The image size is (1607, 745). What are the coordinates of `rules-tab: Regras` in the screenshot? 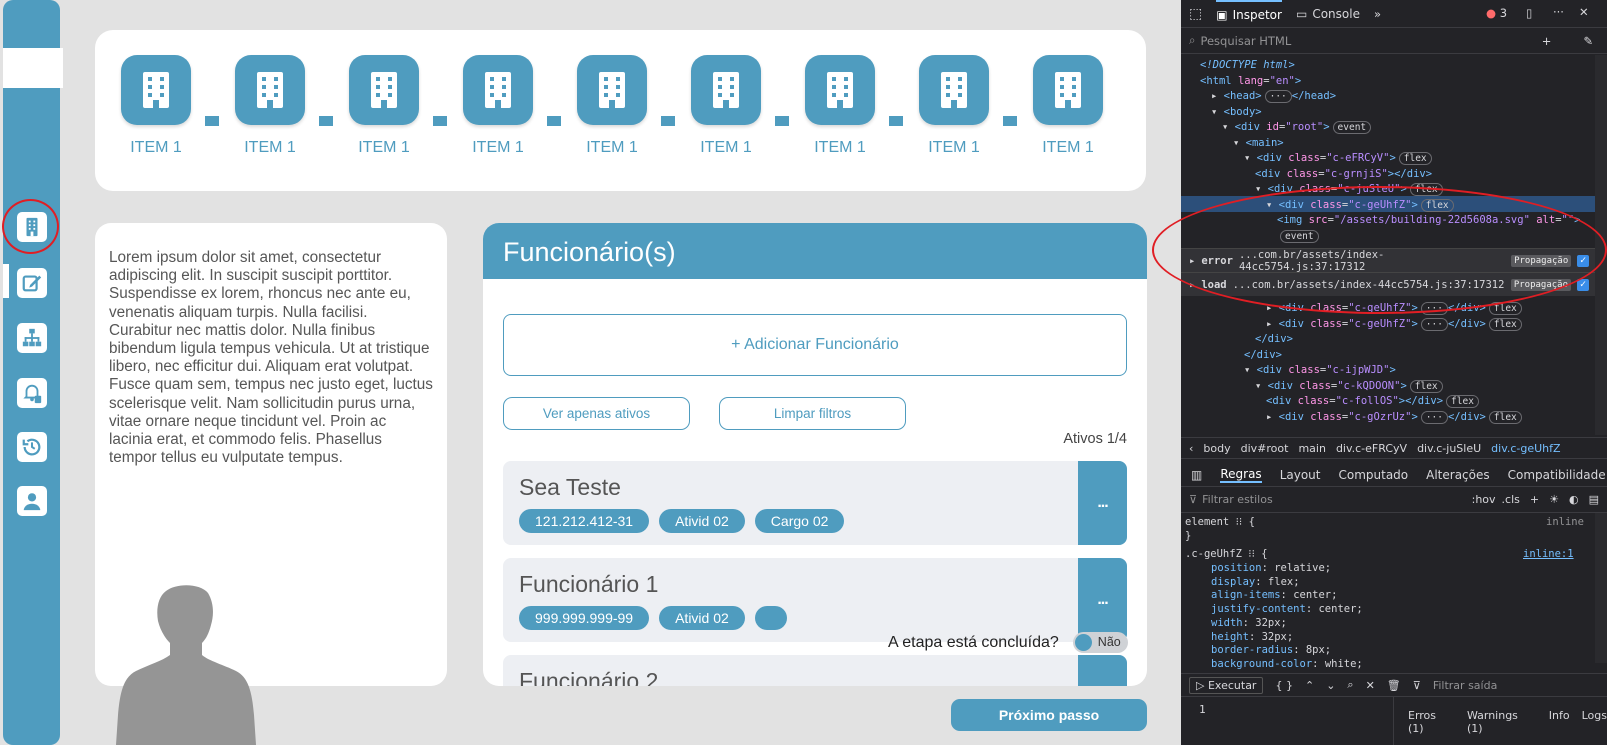 It's located at (1241, 475).